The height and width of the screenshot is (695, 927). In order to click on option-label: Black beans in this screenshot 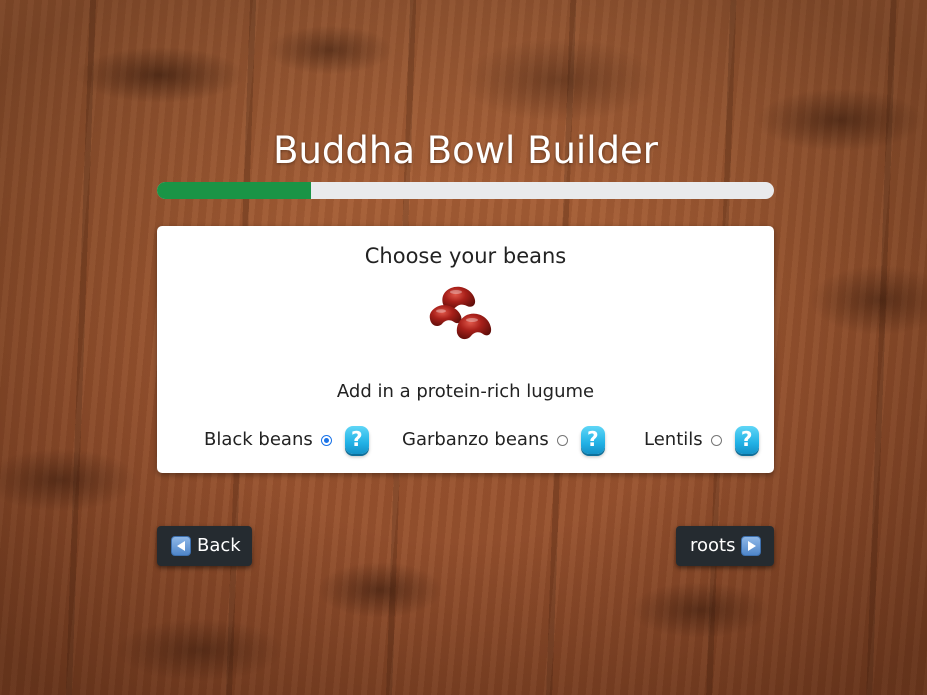, I will do `click(258, 439)`.